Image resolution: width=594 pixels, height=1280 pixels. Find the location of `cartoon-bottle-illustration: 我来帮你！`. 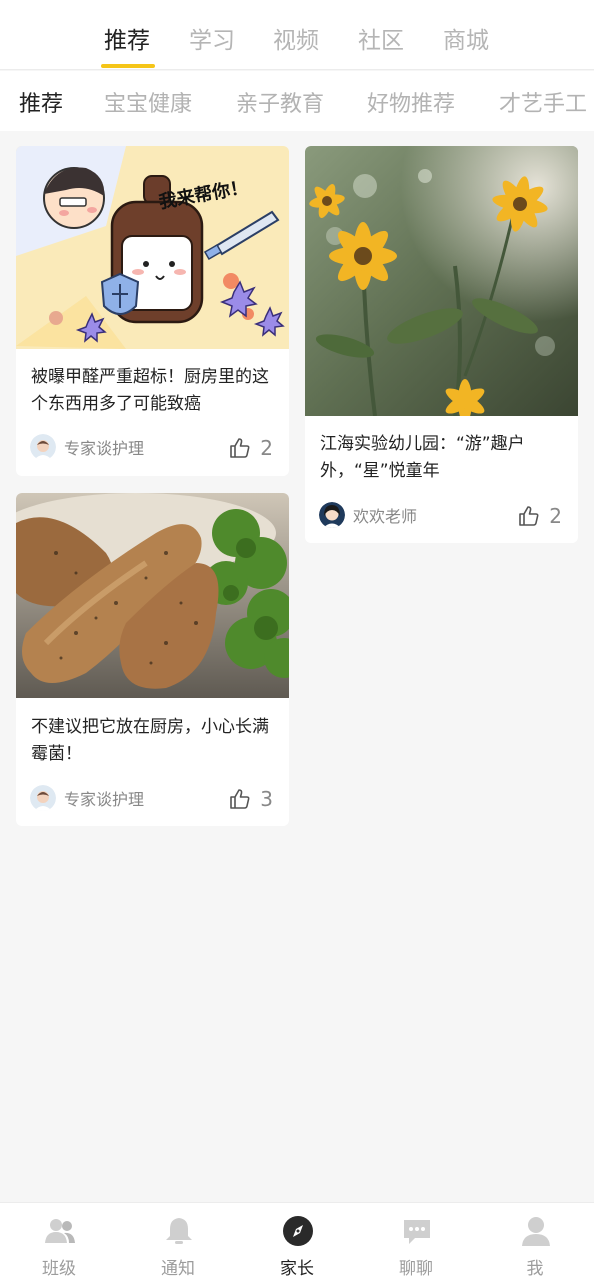

cartoon-bottle-illustration: 我来帮你！ is located at coordinates (152, 247).